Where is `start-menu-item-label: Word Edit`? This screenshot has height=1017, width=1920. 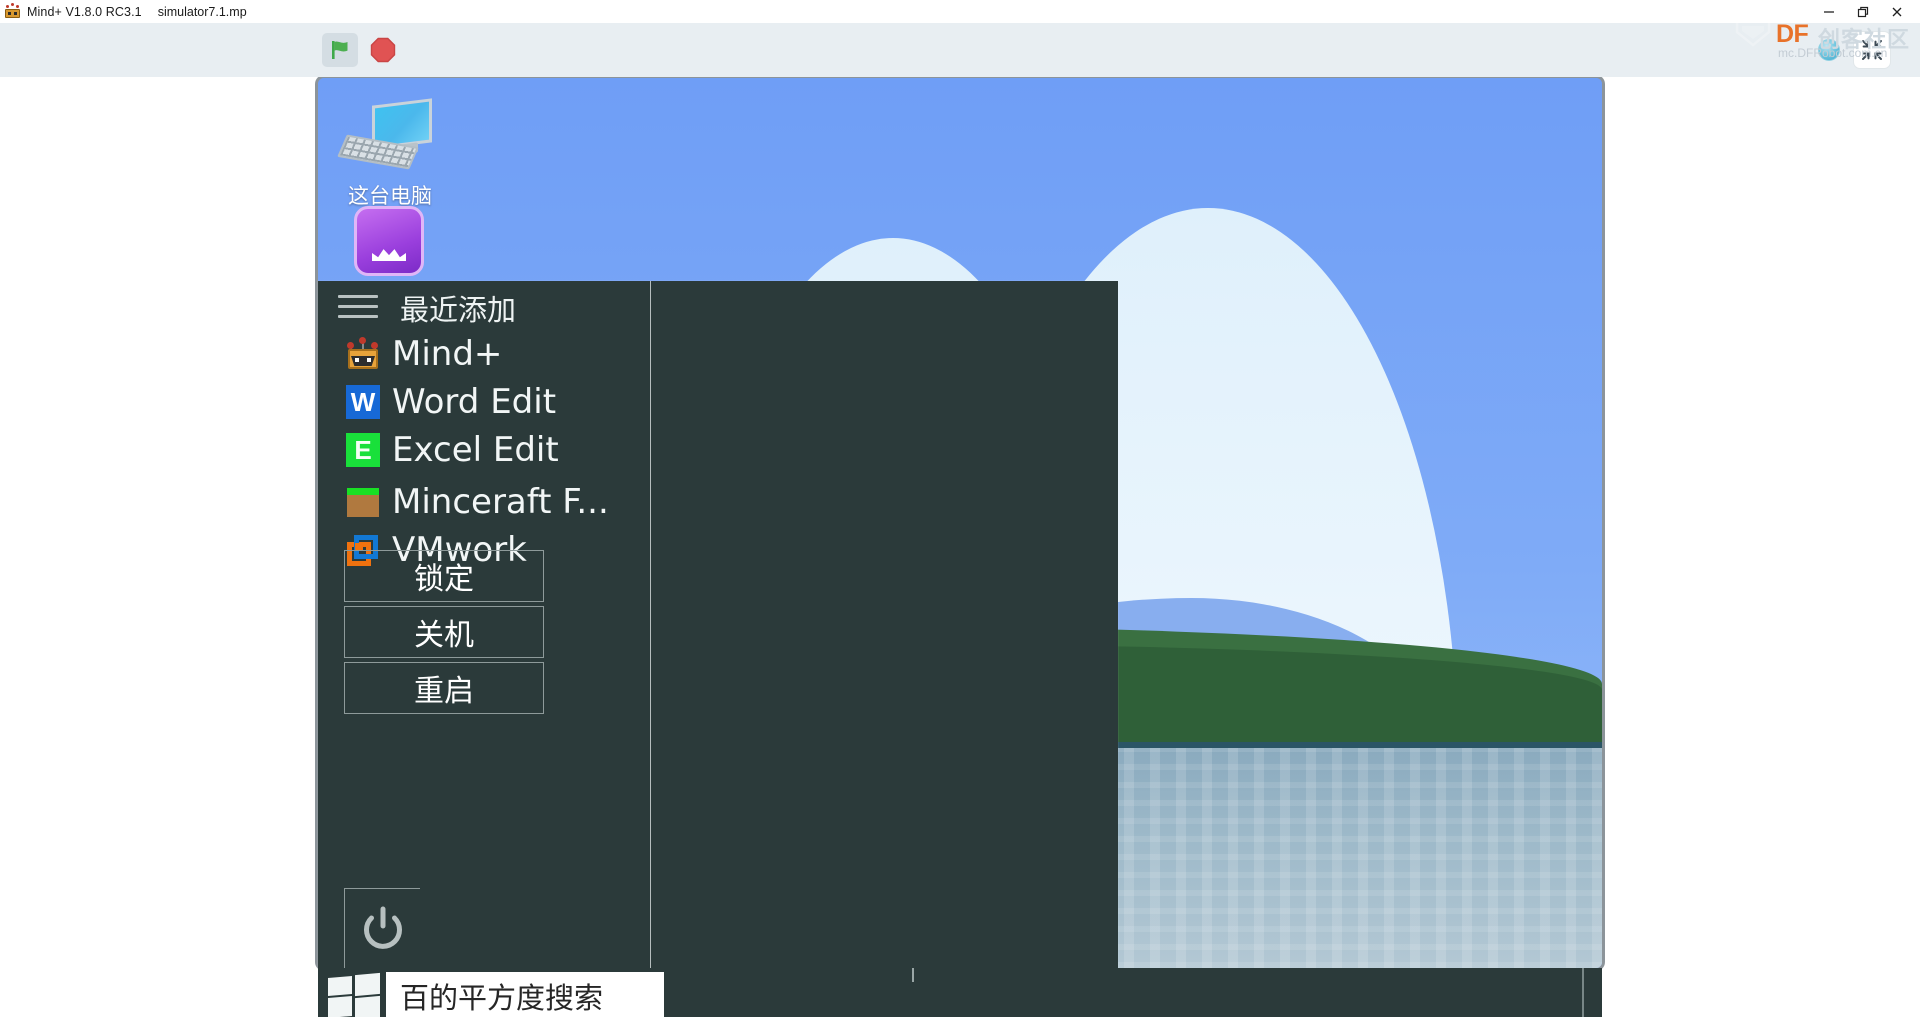 start-menu-item-label: Word Edit is located at coordinates (474, 402).